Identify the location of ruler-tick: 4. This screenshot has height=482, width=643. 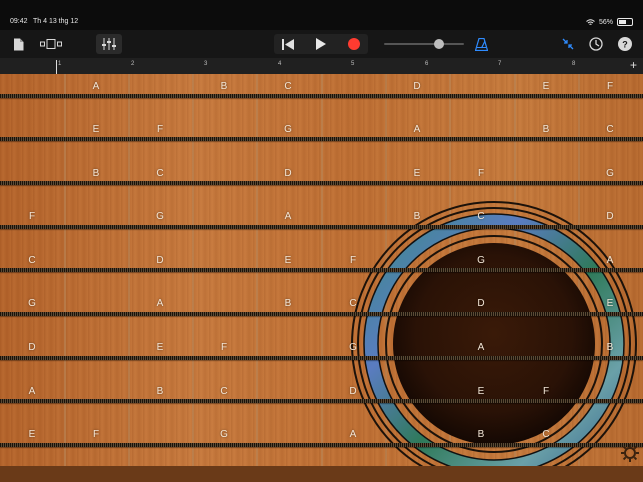
(280, 64).